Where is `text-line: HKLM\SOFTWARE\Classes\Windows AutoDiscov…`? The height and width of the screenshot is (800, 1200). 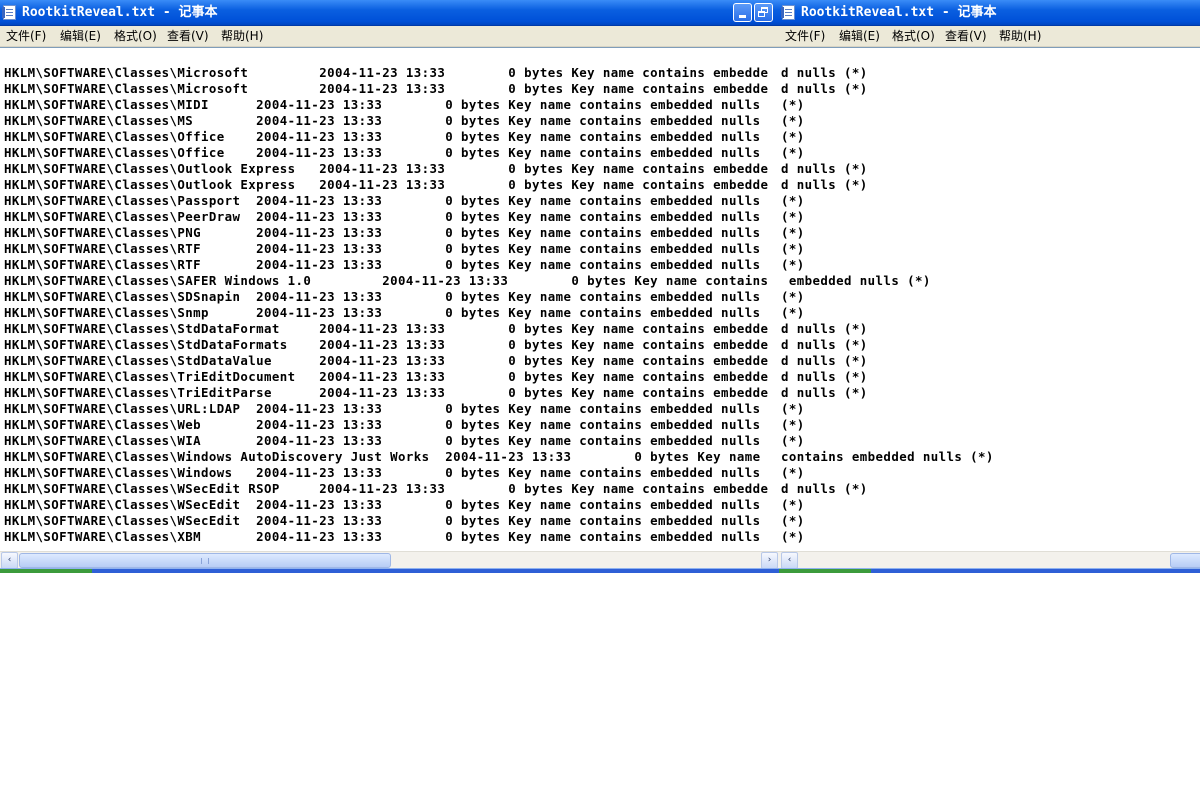
text-line: HKLM\SOFTWARE\Classes\Windows AutoDiscov… is located at coordinates (382, 456).